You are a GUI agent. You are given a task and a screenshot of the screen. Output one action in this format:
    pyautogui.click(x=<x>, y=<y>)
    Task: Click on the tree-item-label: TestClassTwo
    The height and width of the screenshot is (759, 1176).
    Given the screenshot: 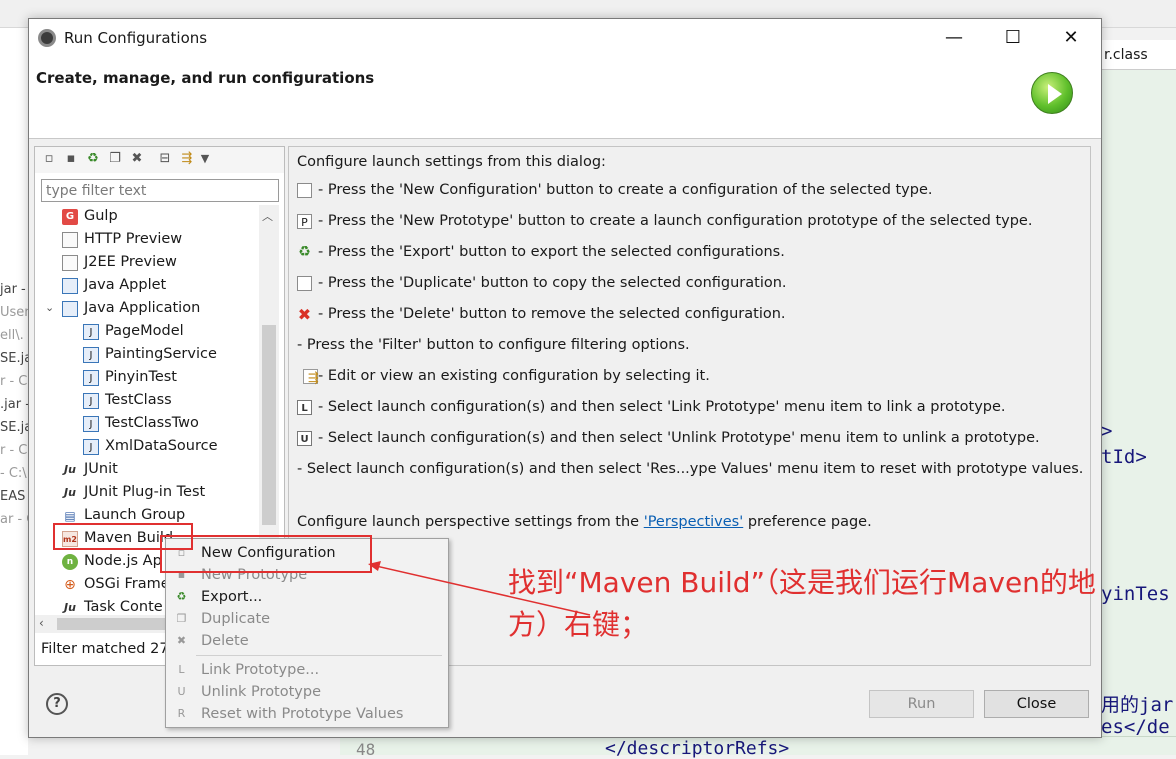 What is the action you would take?
    pyautogui.click(x=152, y=423)
    